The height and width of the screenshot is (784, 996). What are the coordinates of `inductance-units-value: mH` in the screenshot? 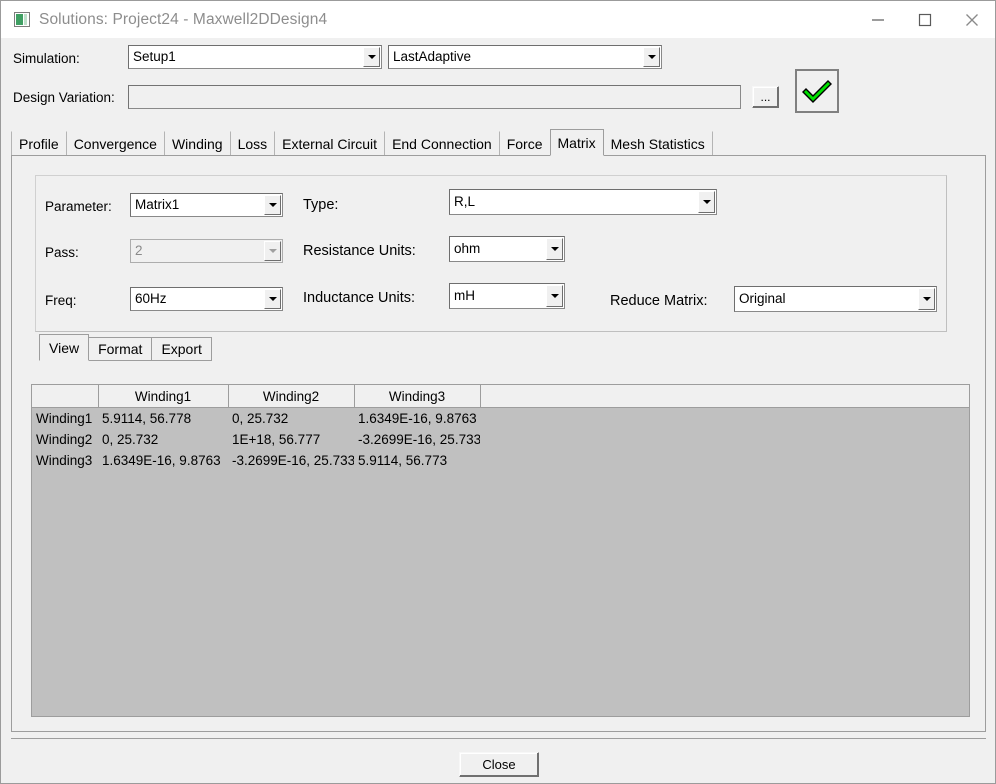 It's located at (464, 296).